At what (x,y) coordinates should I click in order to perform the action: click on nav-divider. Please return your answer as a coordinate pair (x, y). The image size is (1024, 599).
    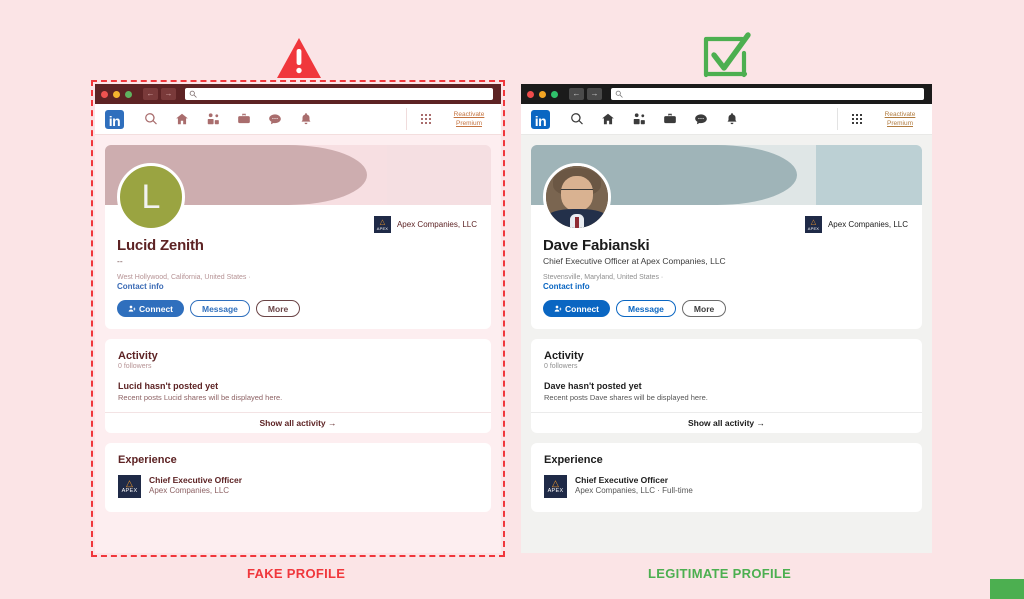
    Looking at the image, I should click on (837, 119).